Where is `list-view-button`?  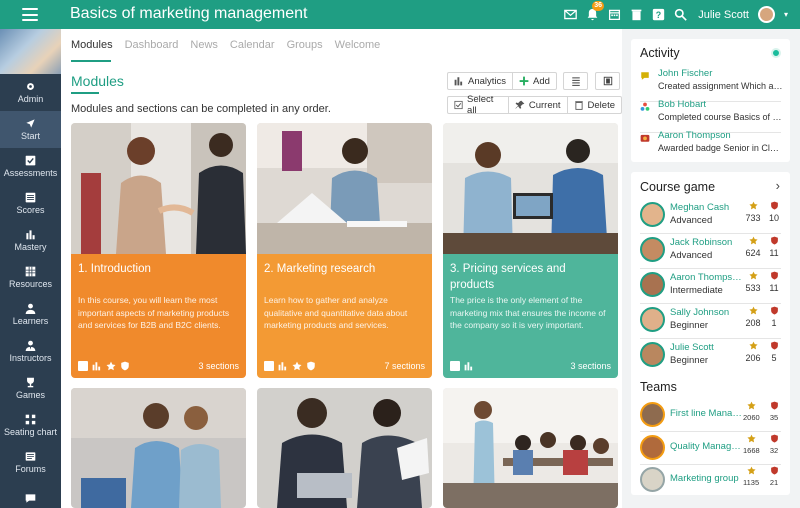
list-view-button is located at coordinates (575, 81).